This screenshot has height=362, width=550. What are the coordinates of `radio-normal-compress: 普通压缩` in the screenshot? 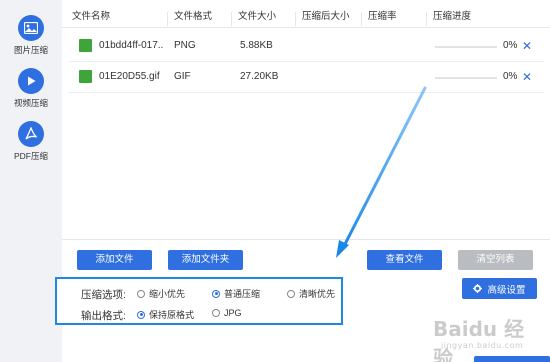 It's located at (236, 293).